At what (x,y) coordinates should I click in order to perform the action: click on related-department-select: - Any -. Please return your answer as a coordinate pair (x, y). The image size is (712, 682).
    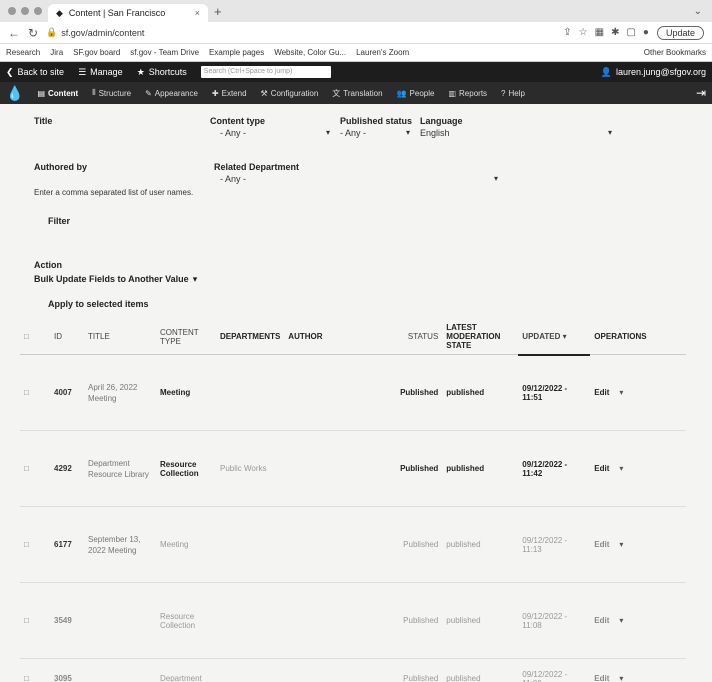
    Looking at the image, I should click on (233, 179).